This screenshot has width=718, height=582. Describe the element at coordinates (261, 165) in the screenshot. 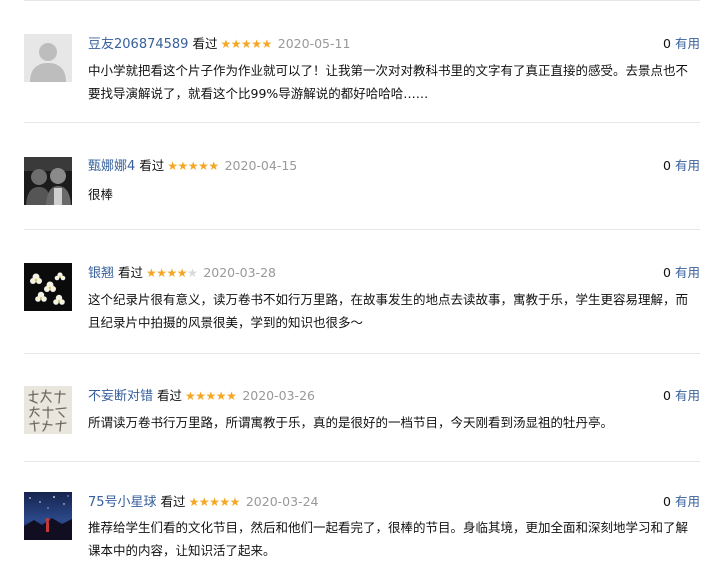

I see `review-date: 2020-04-15` at that location.